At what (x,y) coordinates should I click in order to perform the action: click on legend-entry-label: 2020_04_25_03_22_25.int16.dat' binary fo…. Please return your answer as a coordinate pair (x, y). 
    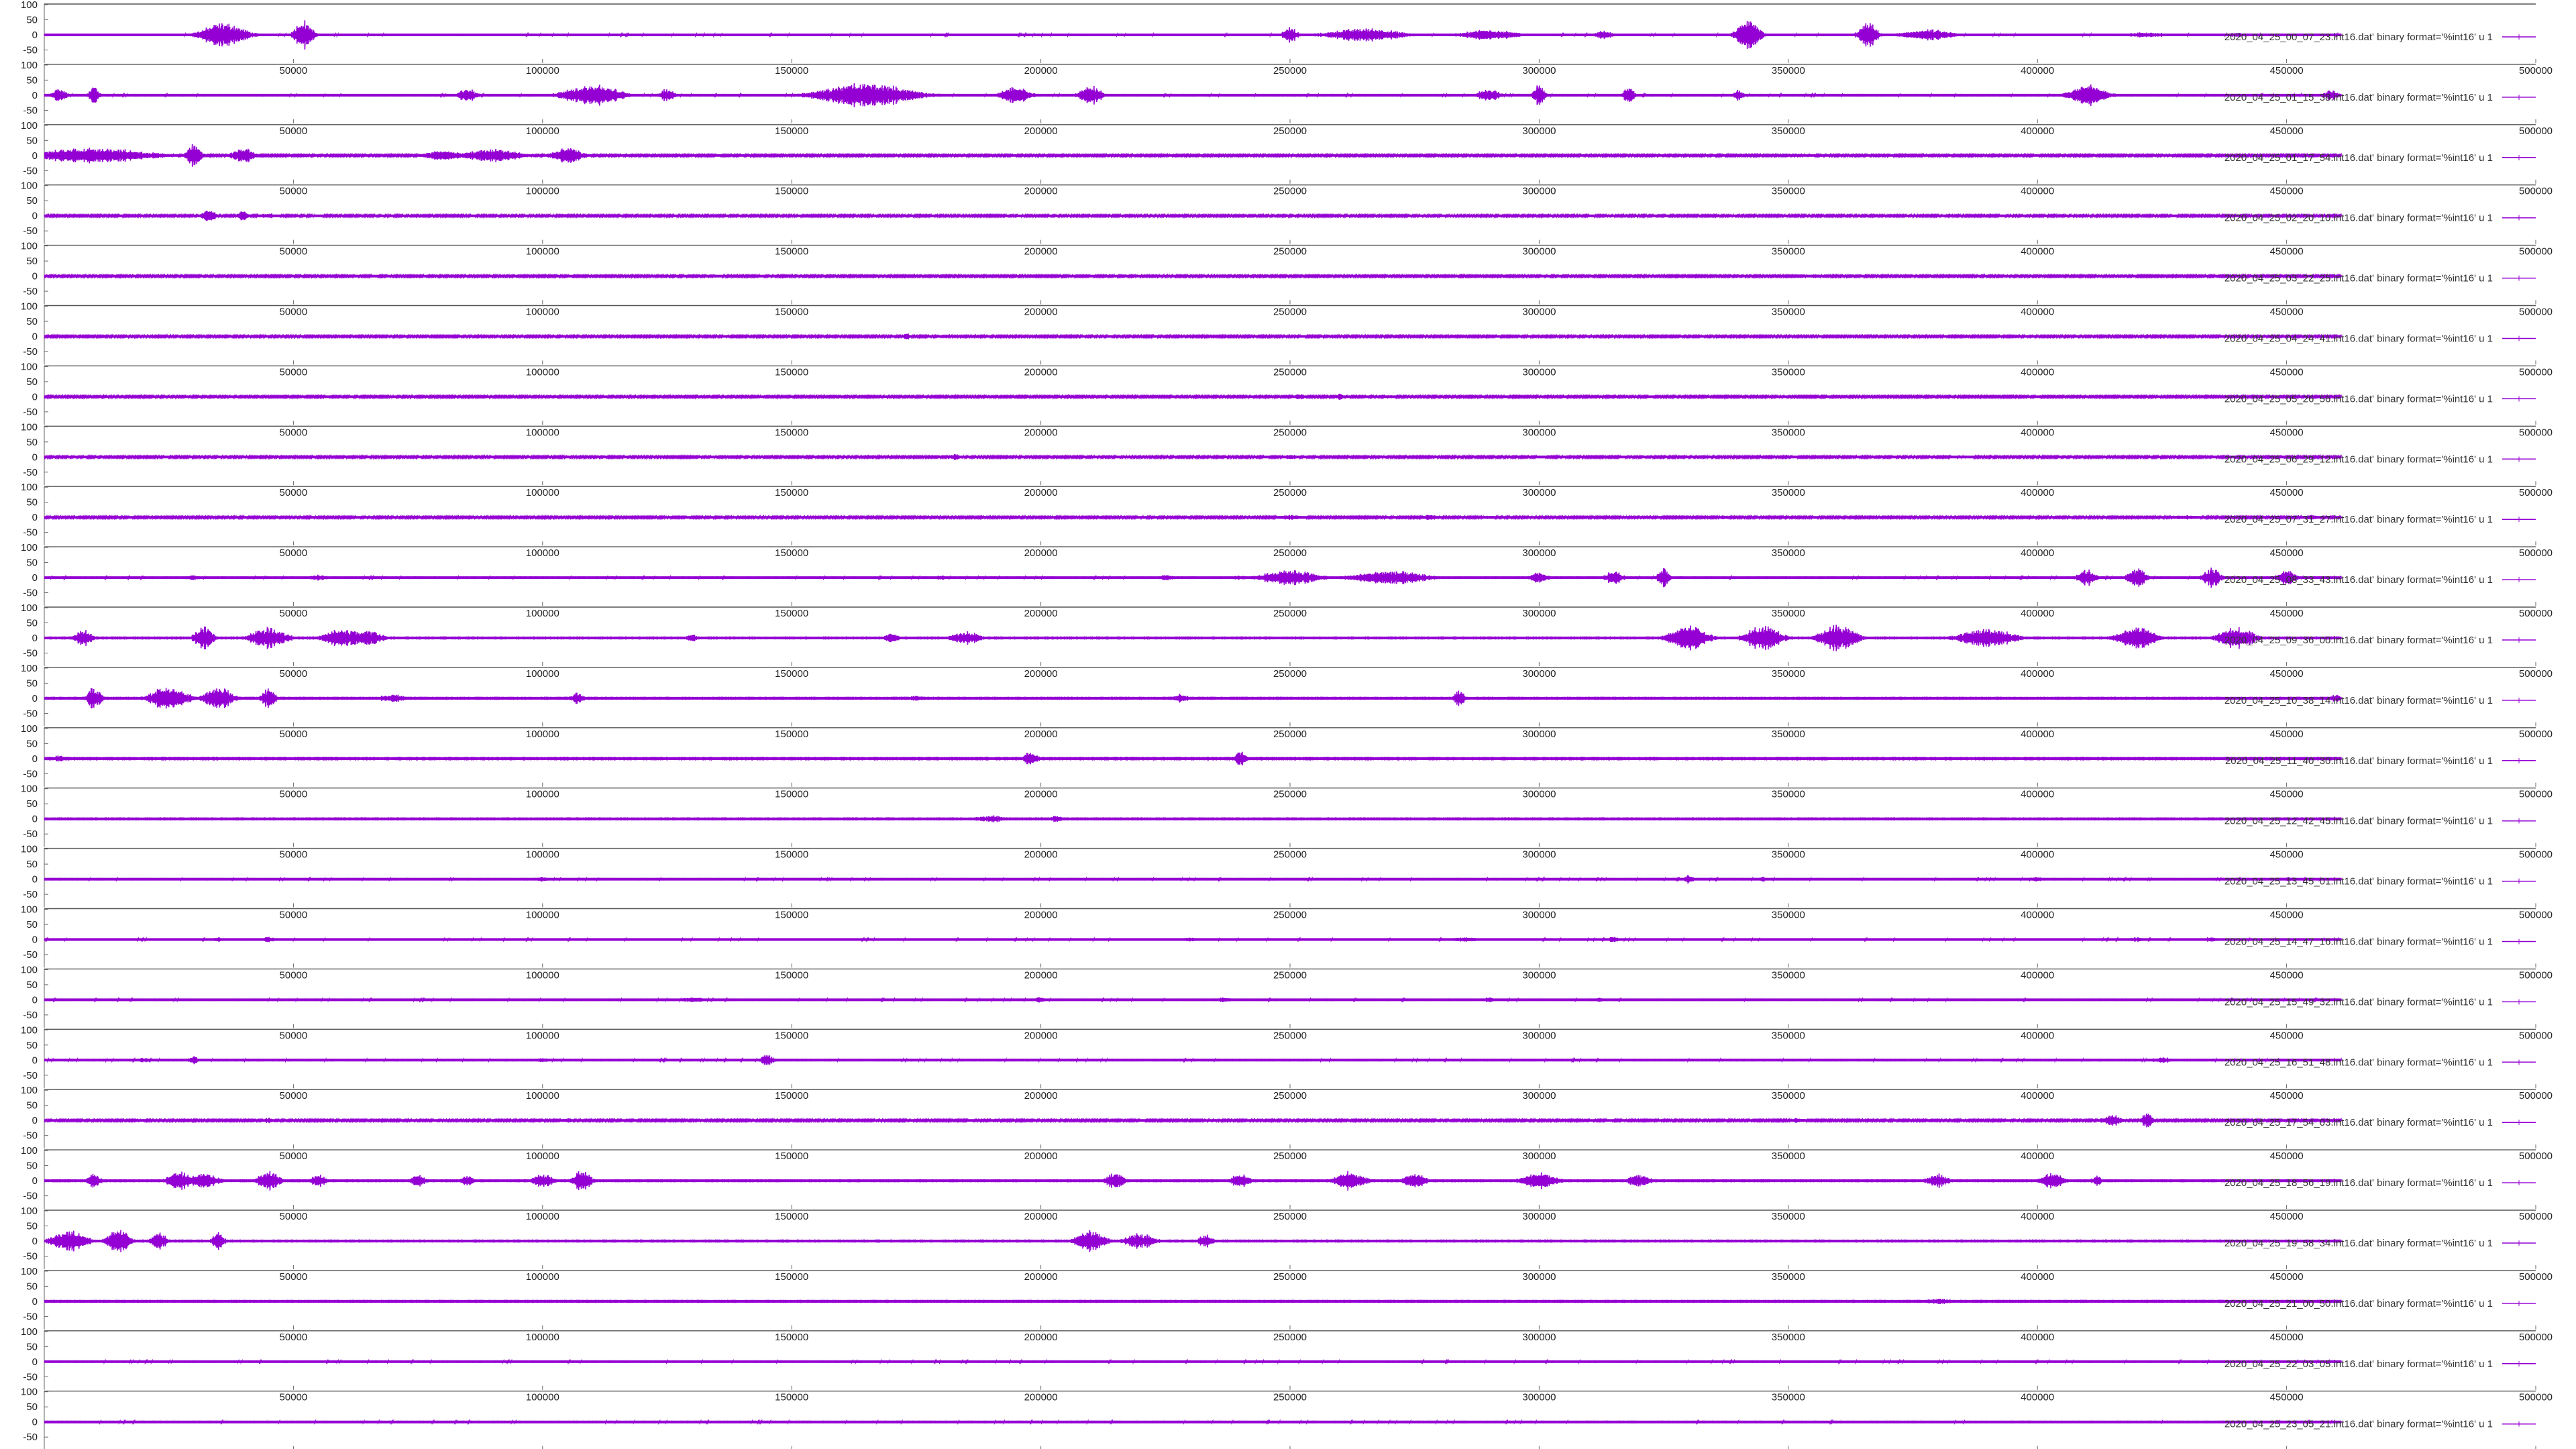
    Looking at the image, I should click on (2358, 278).